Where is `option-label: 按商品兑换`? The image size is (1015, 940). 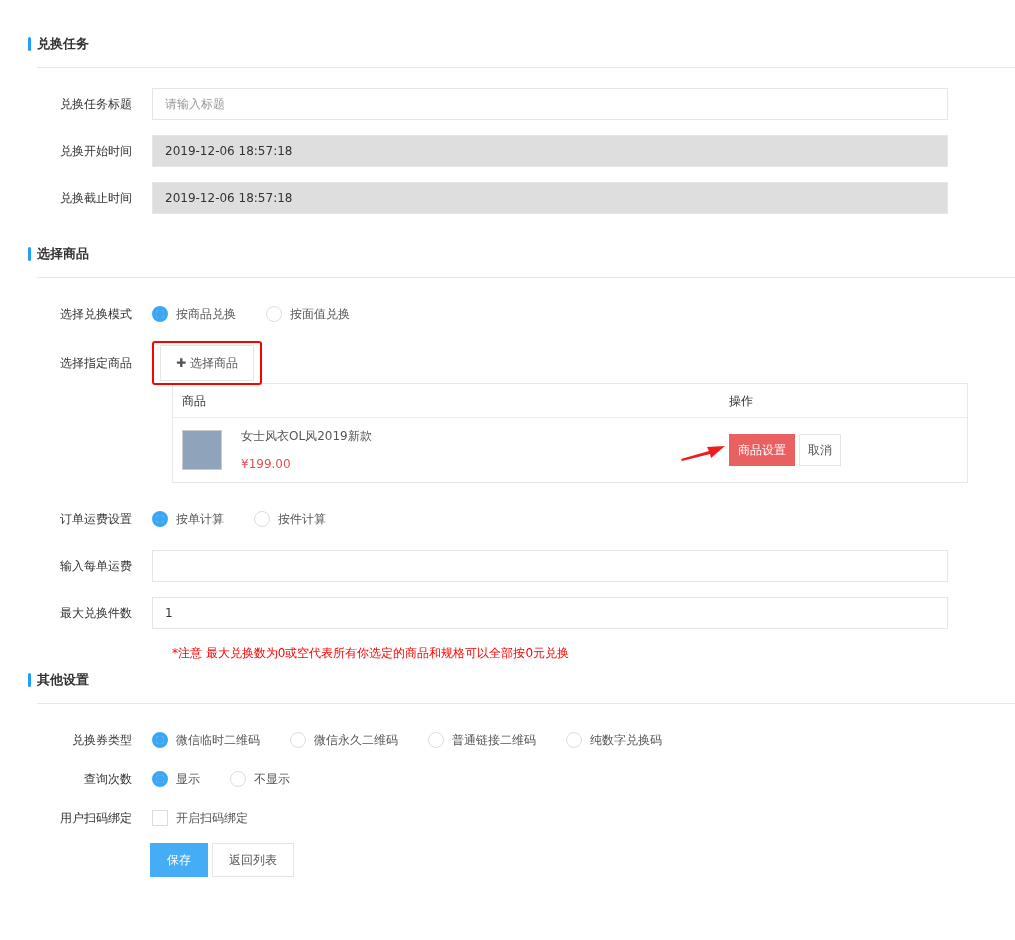
option-label: 按商品兑换 is located at coordinates (206, 314).